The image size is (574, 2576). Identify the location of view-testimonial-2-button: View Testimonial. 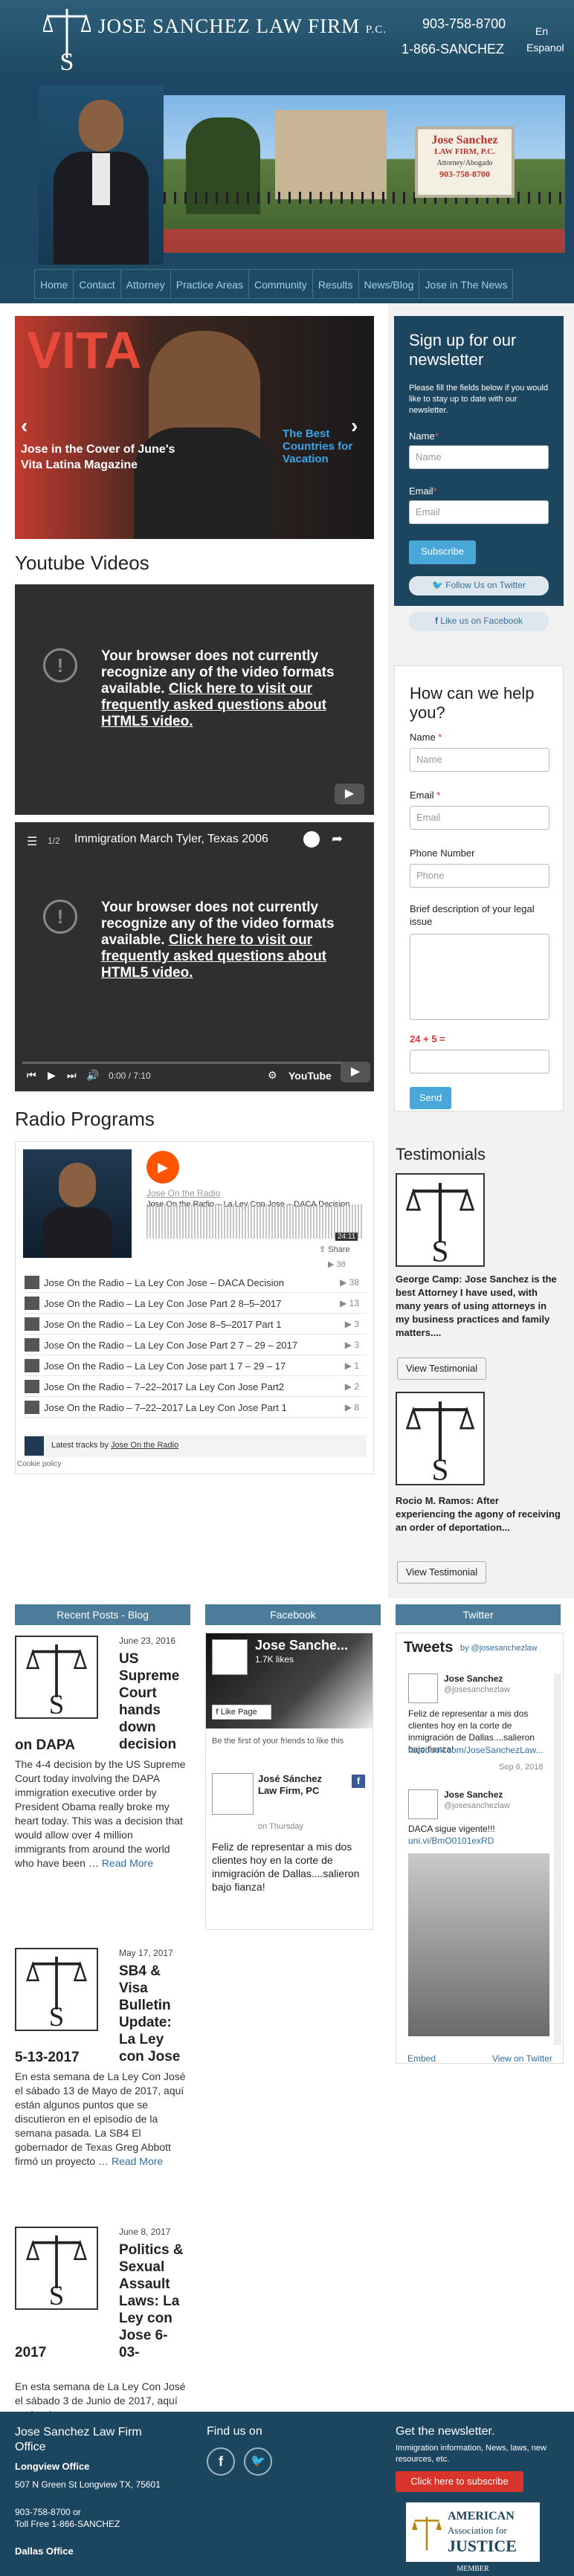
(441, 1572).